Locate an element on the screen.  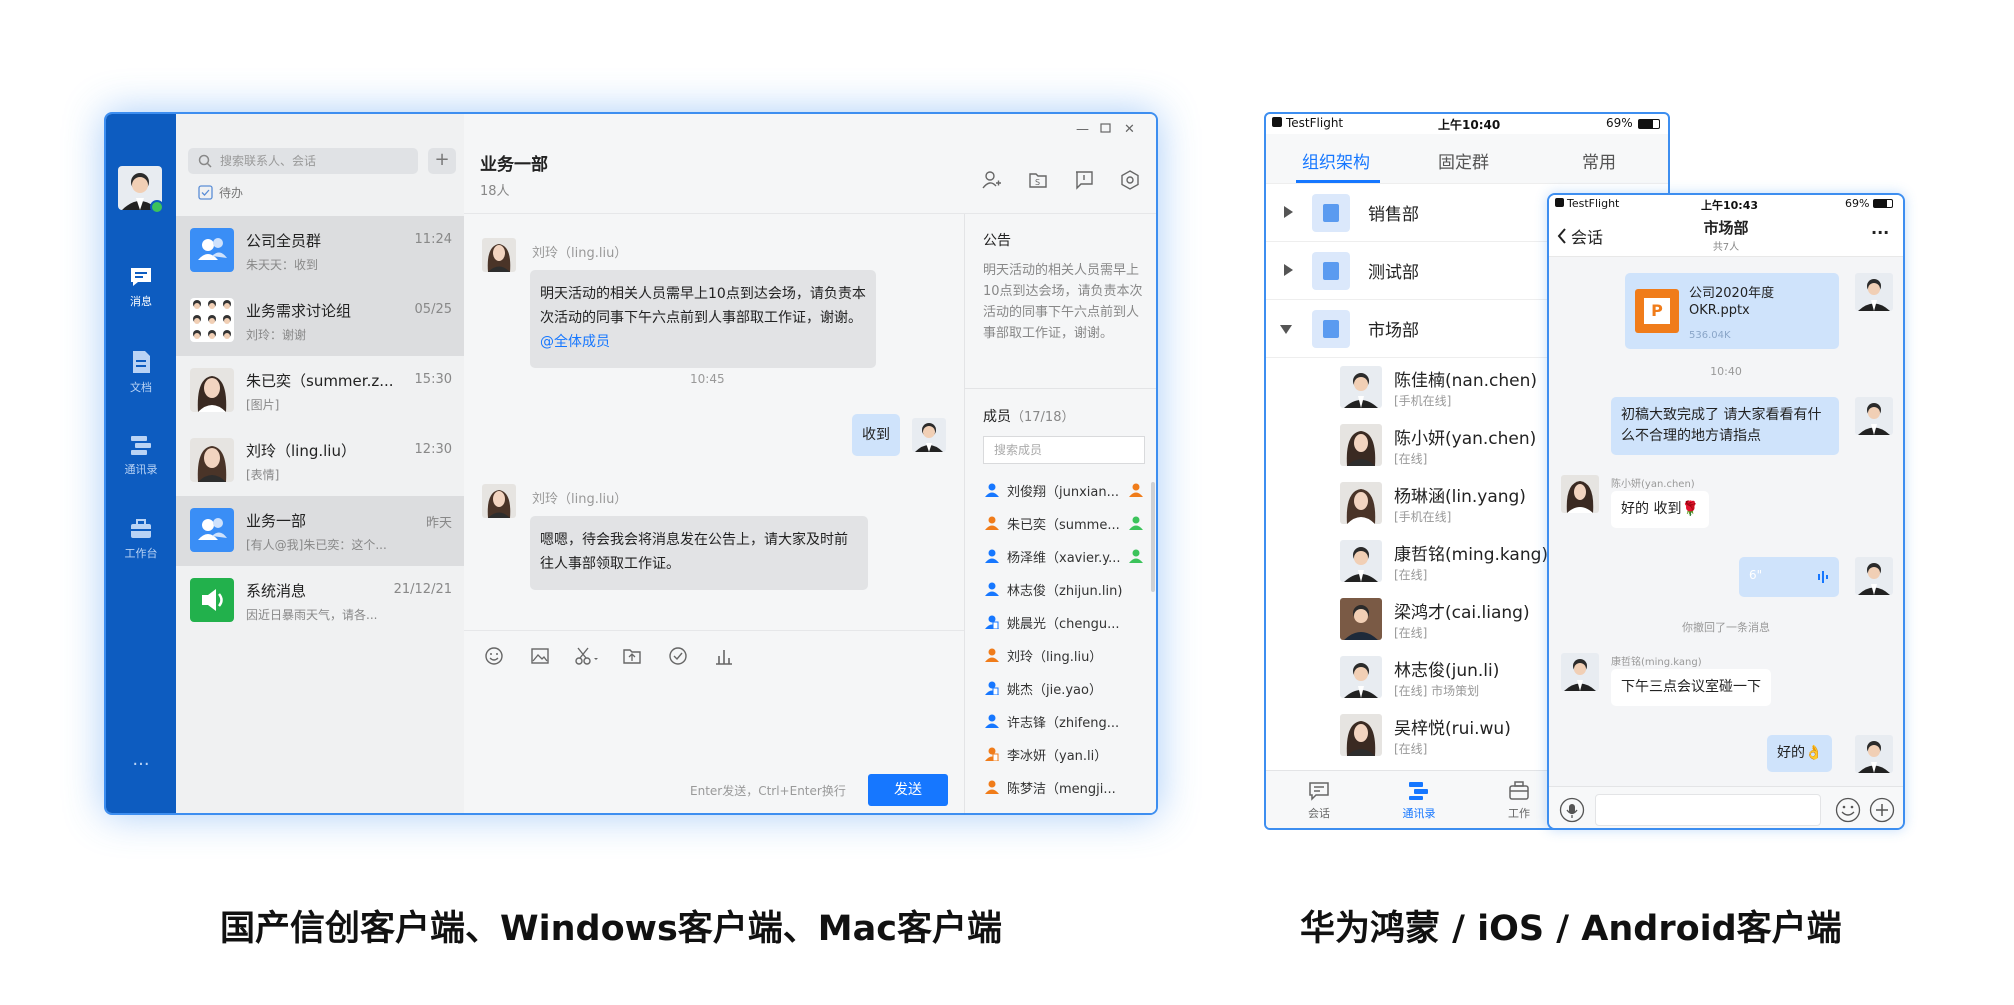
tab-fixed-groups: 固定群 is located at coordinates (1463, 160).